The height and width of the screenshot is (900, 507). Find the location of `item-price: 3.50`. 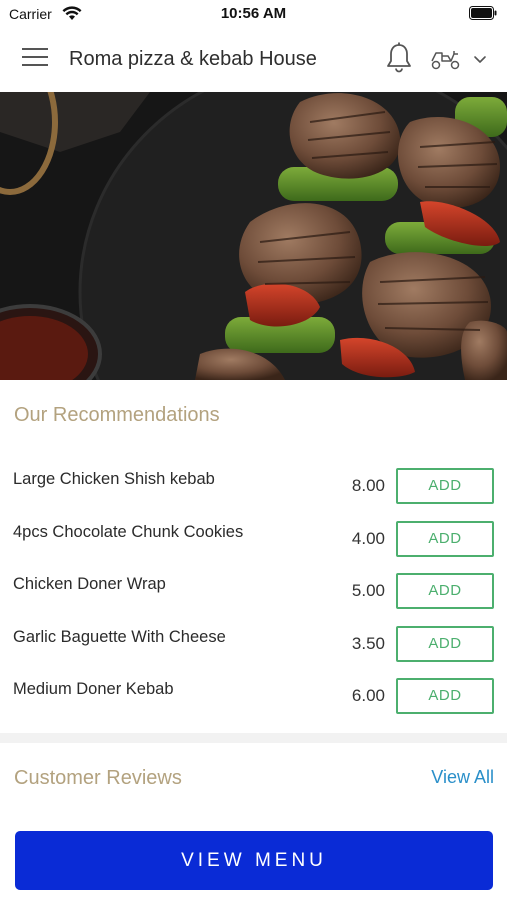

item-price: 3.50 is located at coordinates (368, 643).